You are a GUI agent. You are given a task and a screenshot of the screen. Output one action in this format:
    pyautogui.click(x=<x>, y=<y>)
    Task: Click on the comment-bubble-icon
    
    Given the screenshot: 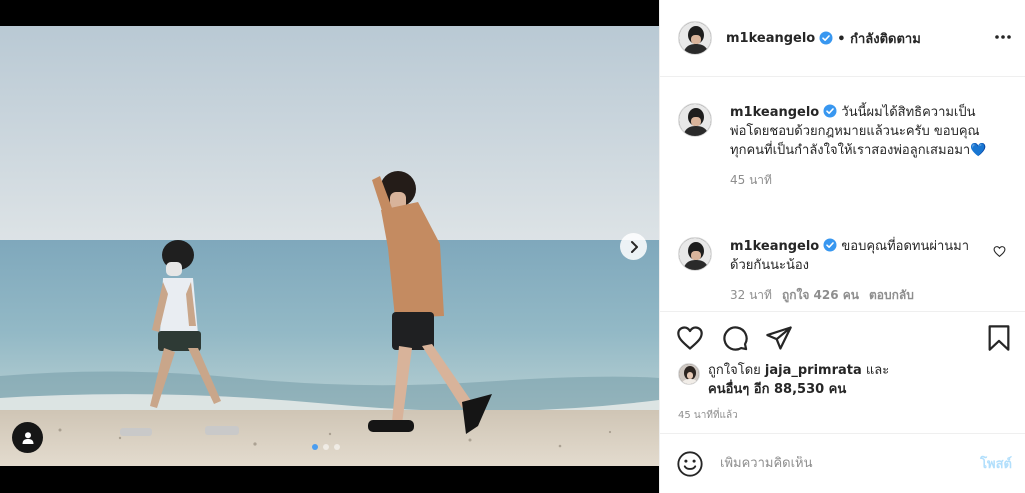 What is the action you would take?
    pyautogui.click(x=735, y=338)
    